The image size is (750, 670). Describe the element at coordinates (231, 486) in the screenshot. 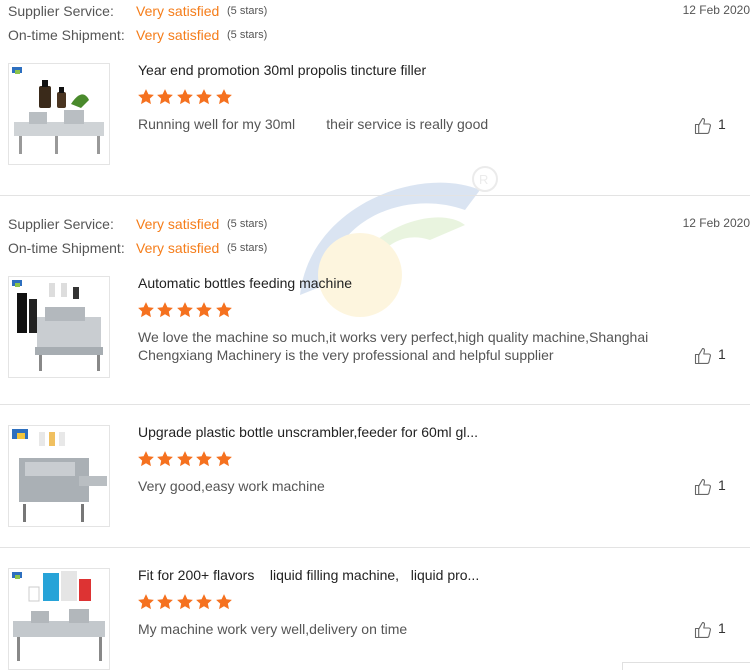

I see `review-comment: Very good,easy work machine` at that location.